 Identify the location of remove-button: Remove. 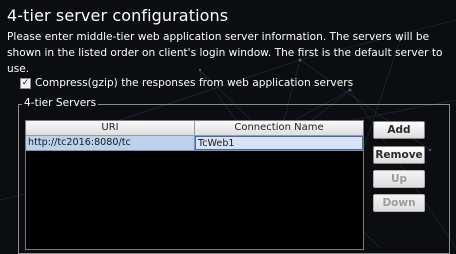
(399, 155).